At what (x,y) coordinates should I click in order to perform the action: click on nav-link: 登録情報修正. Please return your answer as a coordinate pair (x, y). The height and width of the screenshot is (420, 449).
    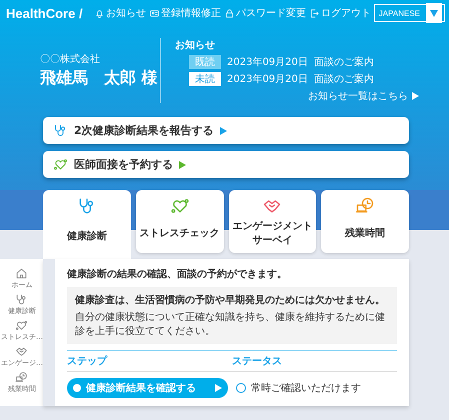
    Looking at the image, I should click on (184, 13).